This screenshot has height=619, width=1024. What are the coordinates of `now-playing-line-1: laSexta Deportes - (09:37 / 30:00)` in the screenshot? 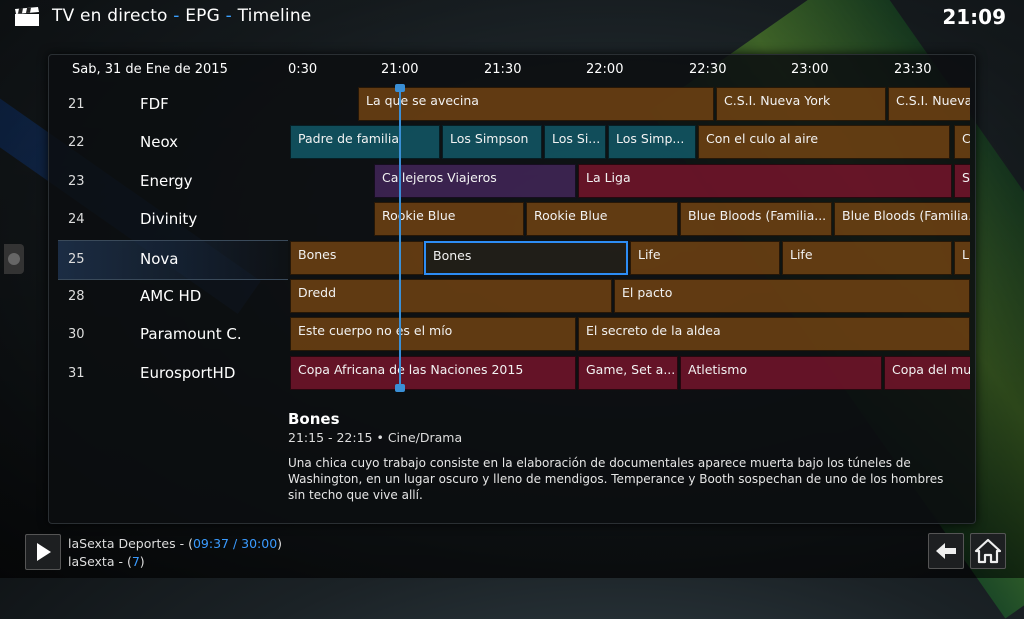 It's located at (175, 543).